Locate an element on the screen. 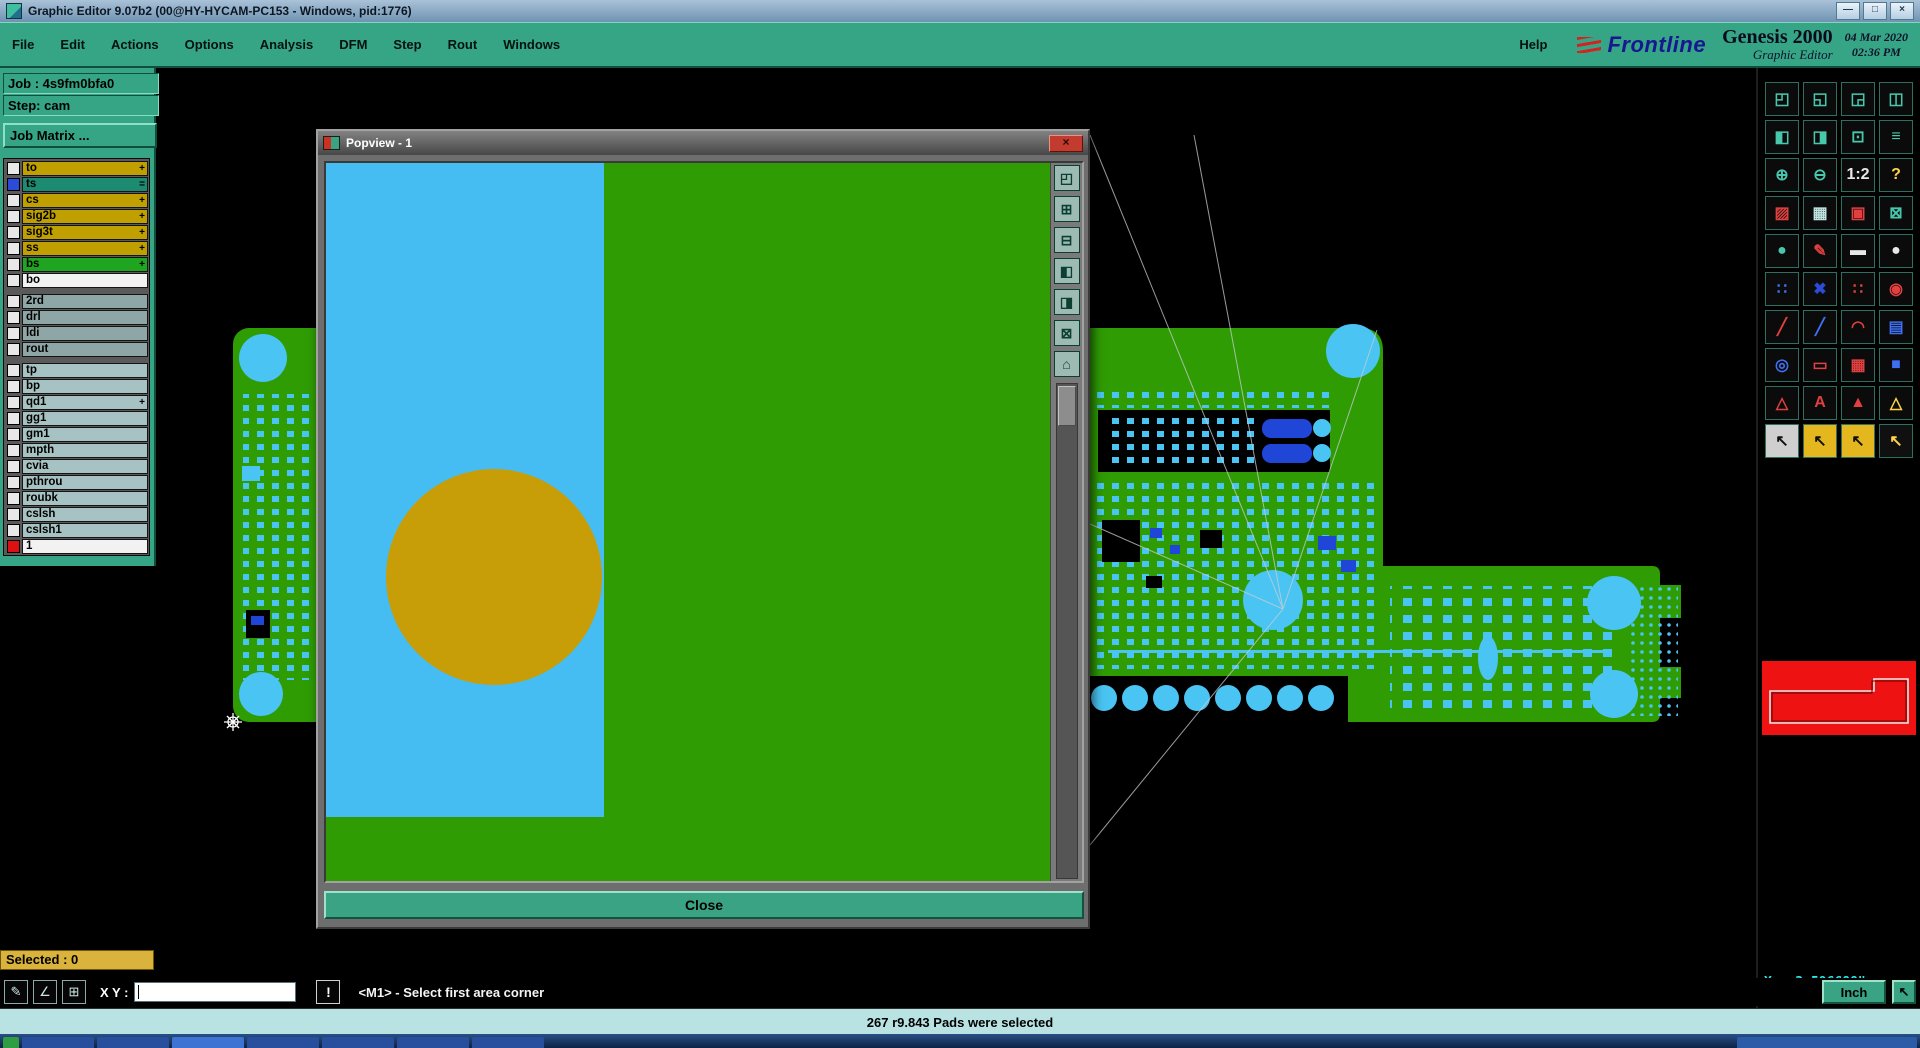 The height and width of the screenshot is (1048, 1920). menu-item: Windows is located at coordinates (531, 44).